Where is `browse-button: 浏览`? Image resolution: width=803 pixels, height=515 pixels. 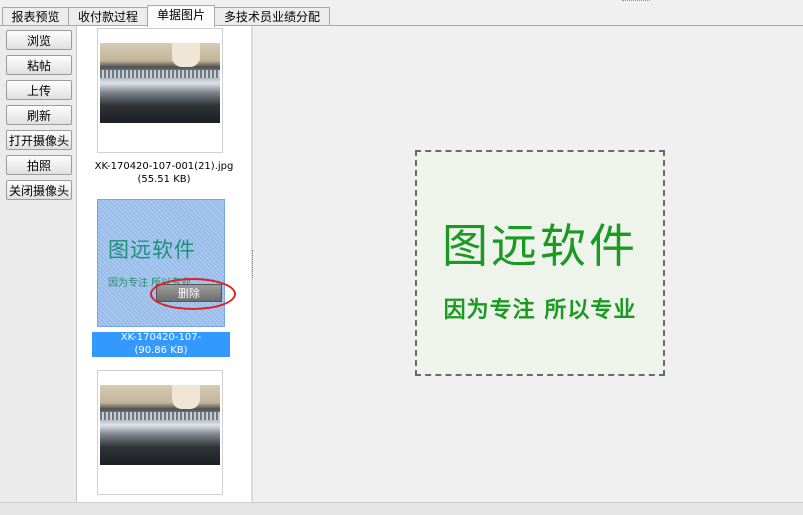 browse-button: 浏览 is located at coordinates (39, 40).